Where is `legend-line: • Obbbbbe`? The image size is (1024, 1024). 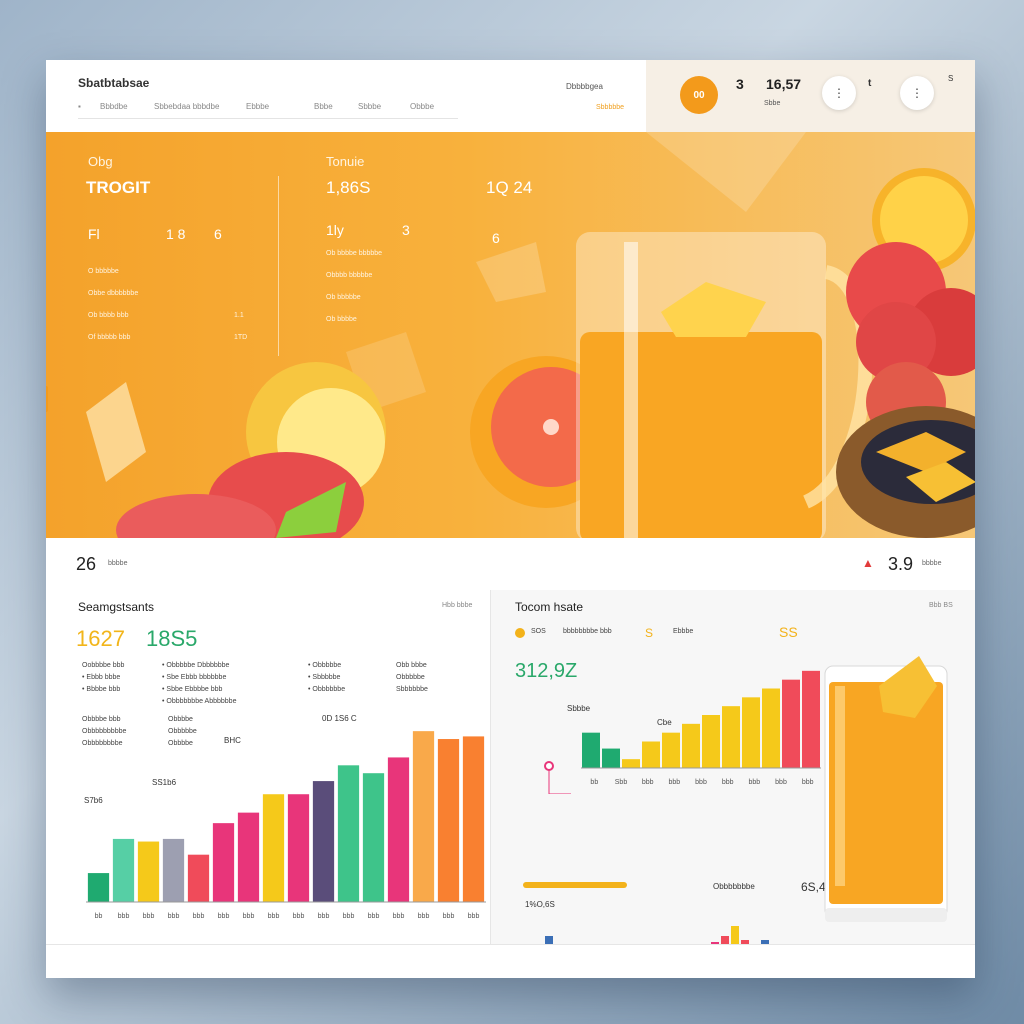 legend-line: • Obbbbbe is located at coordinates (325, 665).